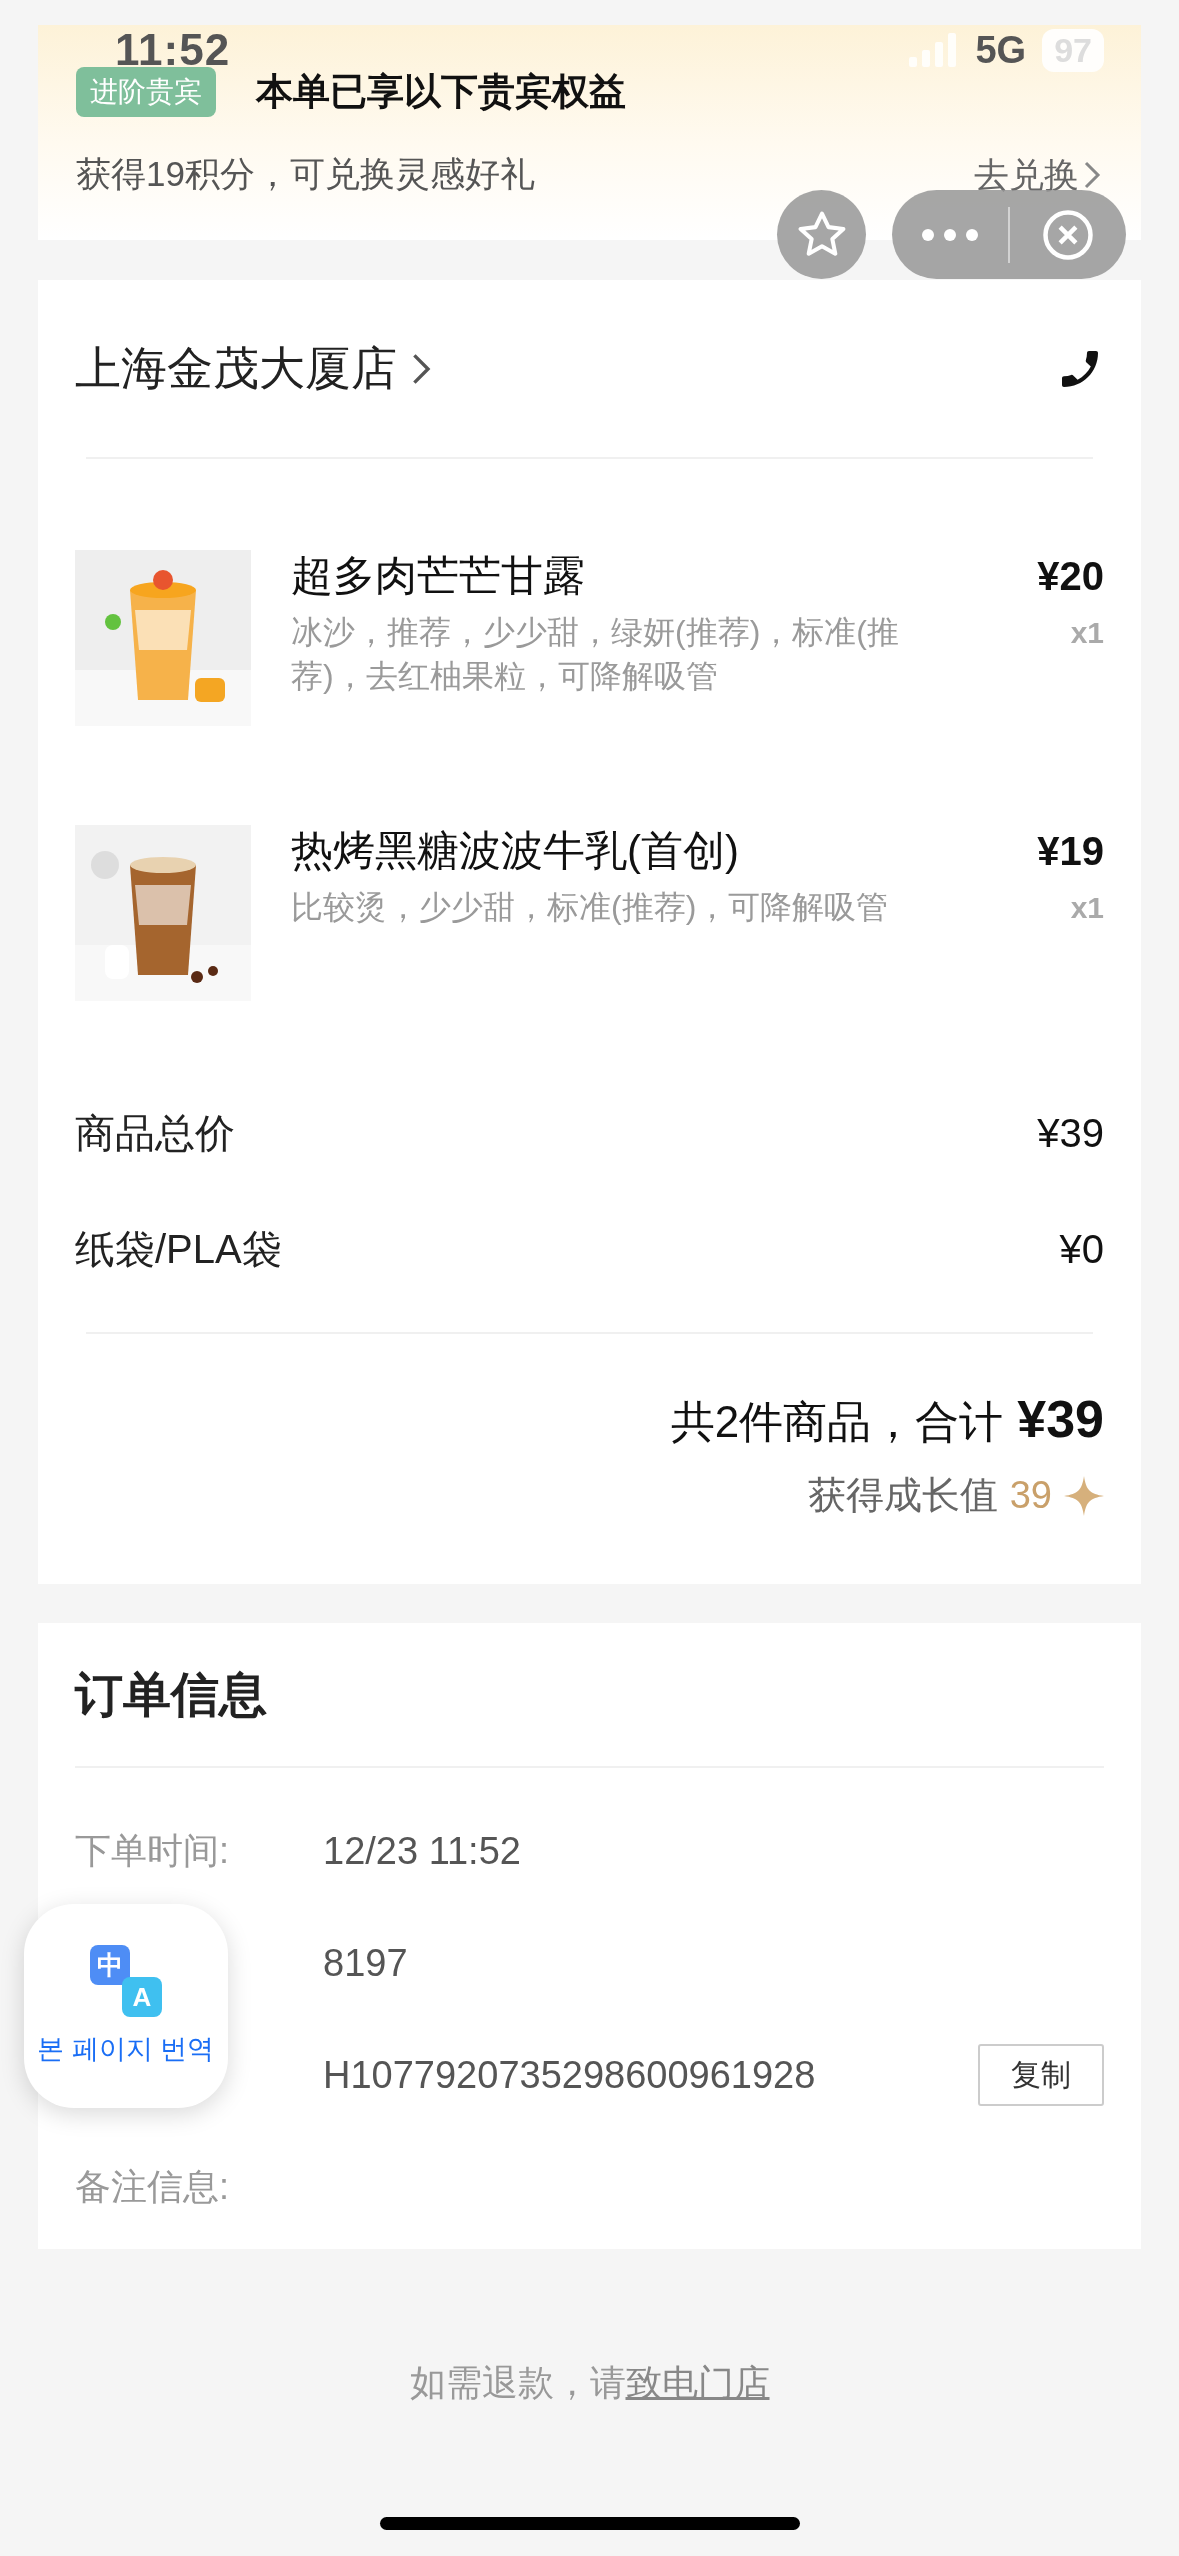  Describe the element at coordinates (697, 2382) in the screenshot. I see `call-store-link: 致电门店` at that location.